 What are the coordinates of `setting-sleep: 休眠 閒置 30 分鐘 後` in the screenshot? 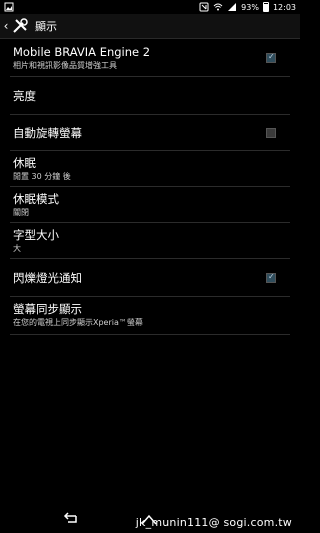 It's located at (150, 169).